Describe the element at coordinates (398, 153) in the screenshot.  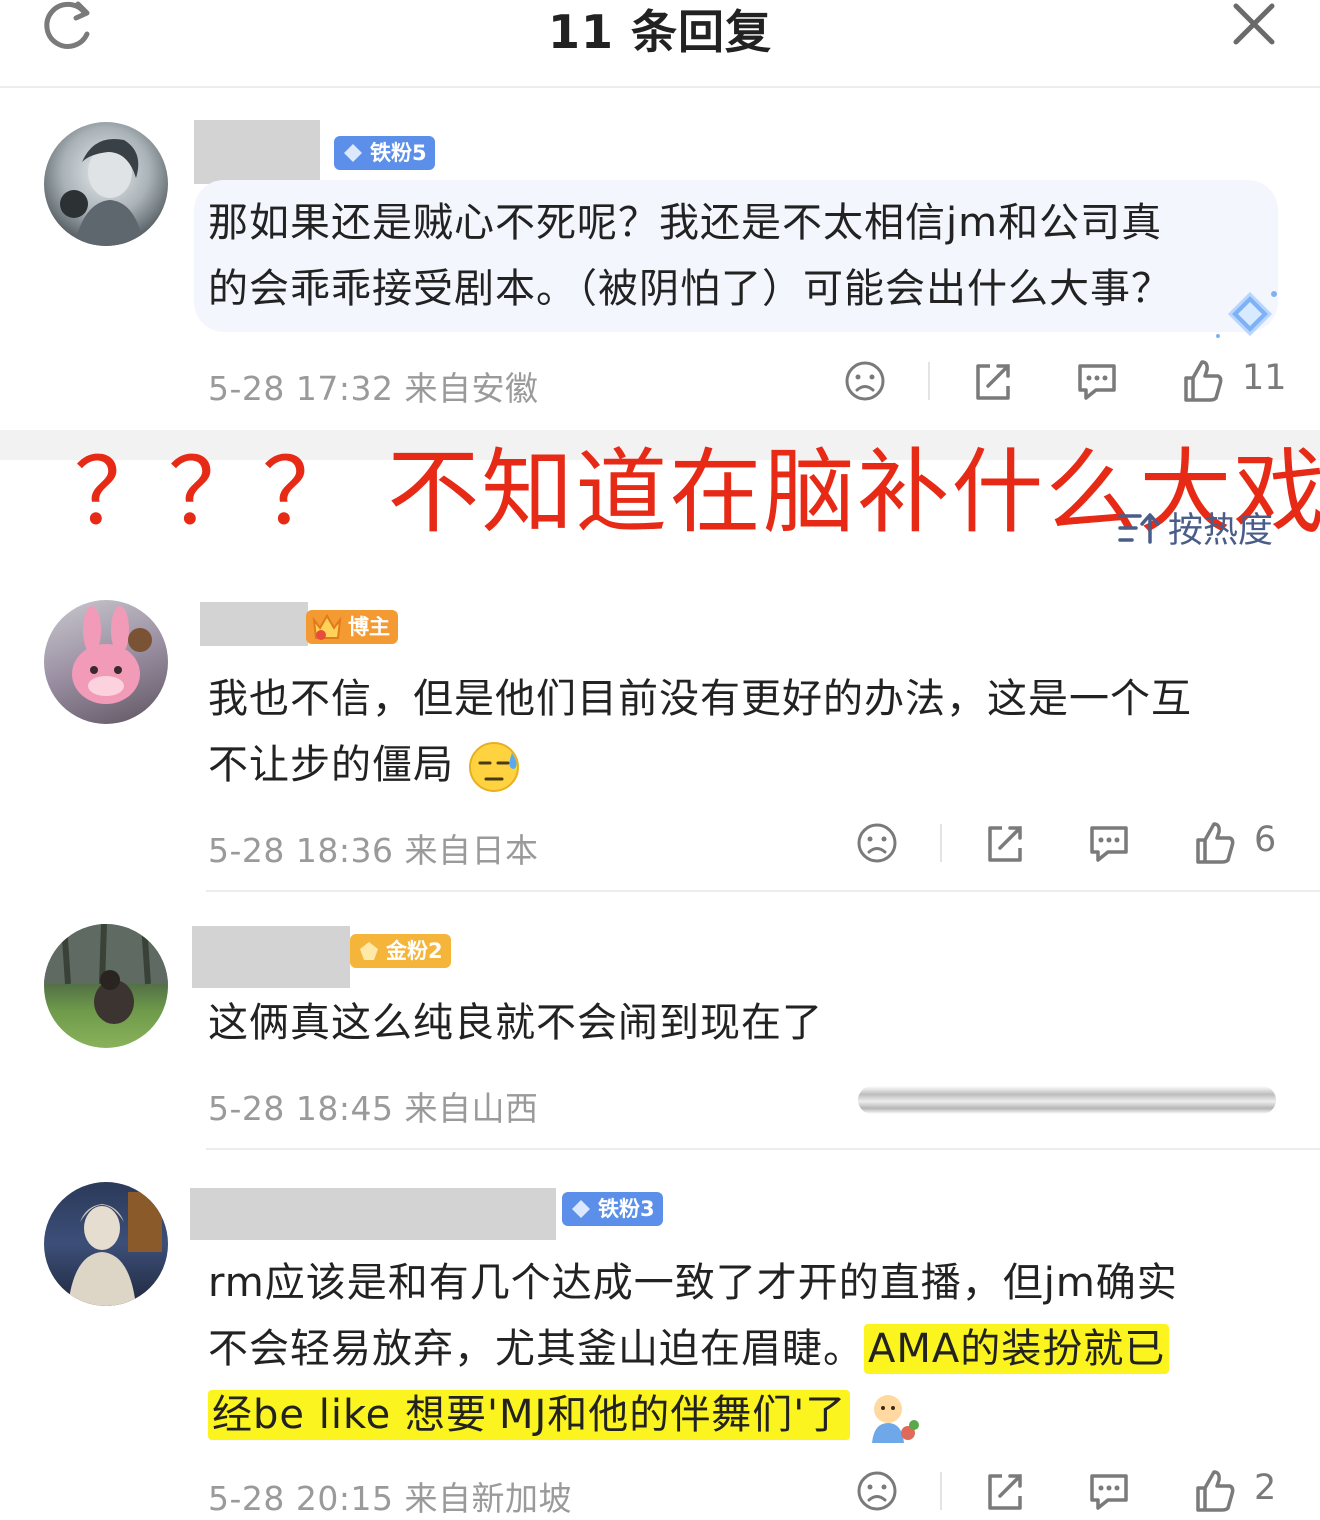
I see `badge-label: 铁粉5` at that location.